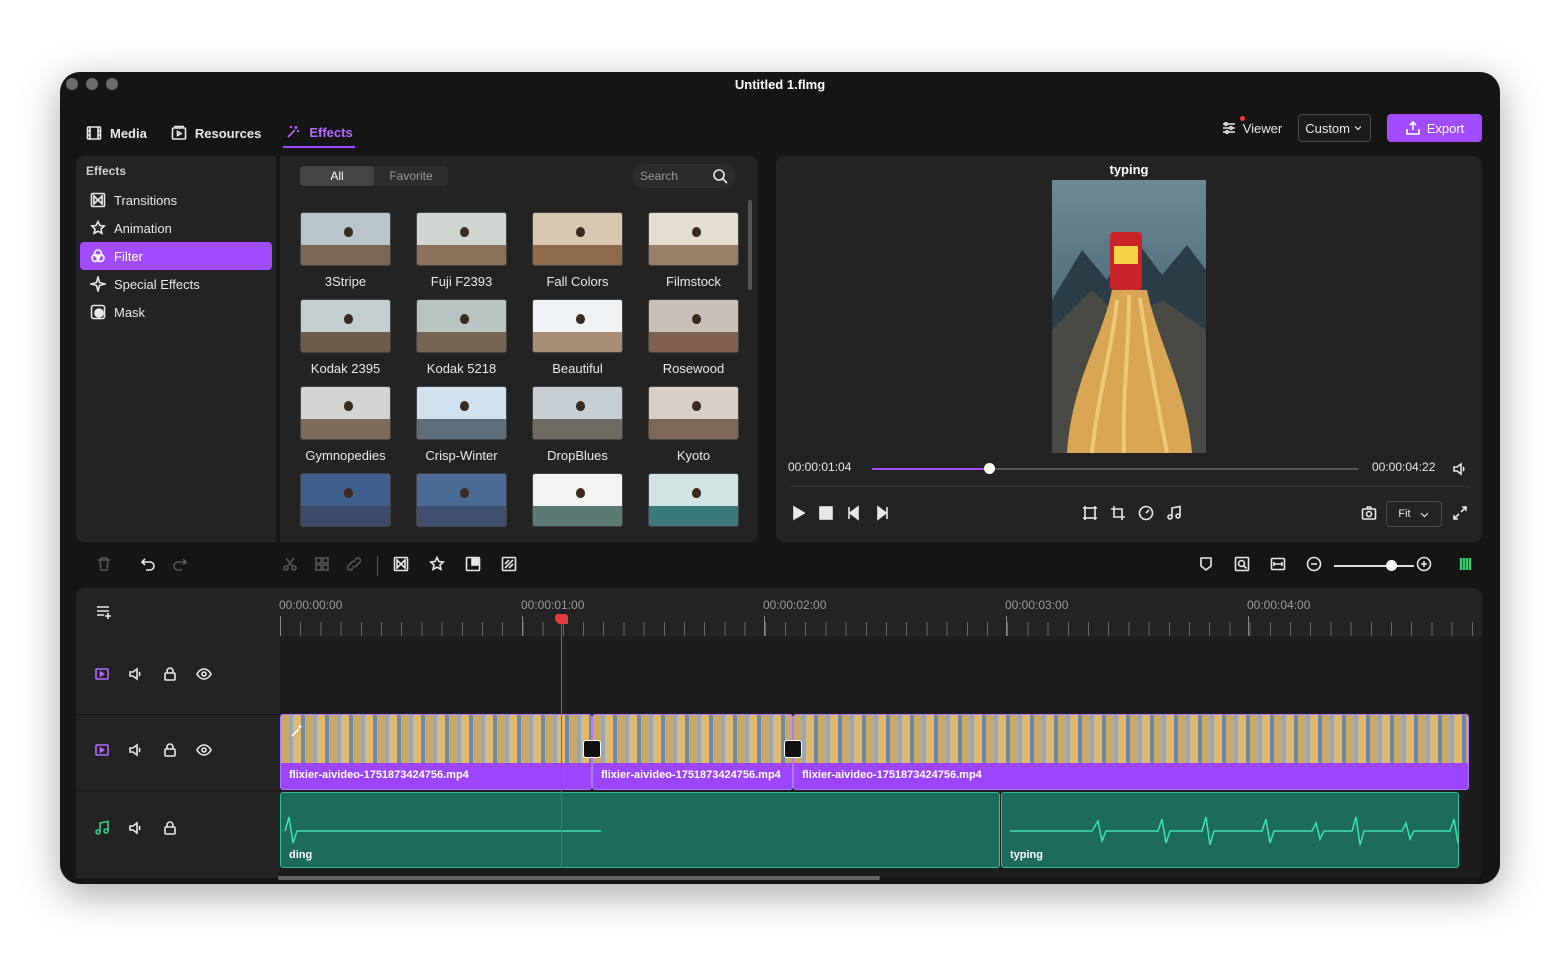 This screenshot has height=964, width=1560. Describe the element at coordinates (128, 133) in the screenshot. I see `tab-media-label: Media` at that location.